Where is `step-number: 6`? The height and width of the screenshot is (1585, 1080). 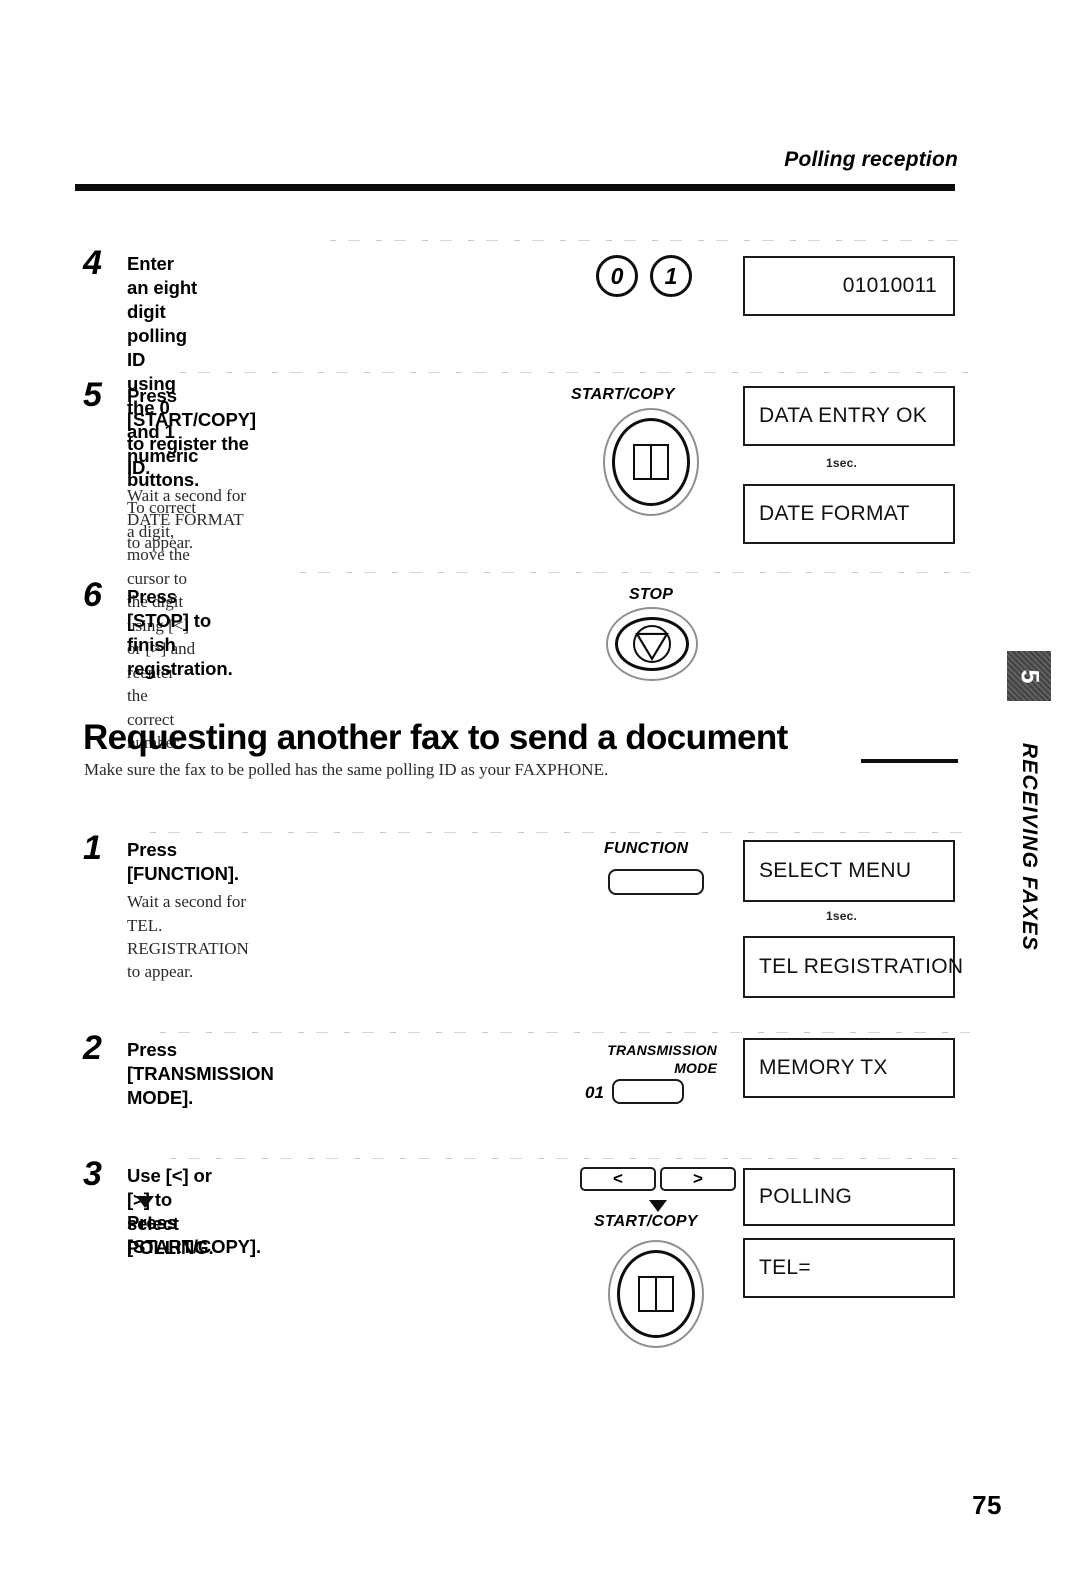 step-number: 6 is located at coordinates (92, 595).